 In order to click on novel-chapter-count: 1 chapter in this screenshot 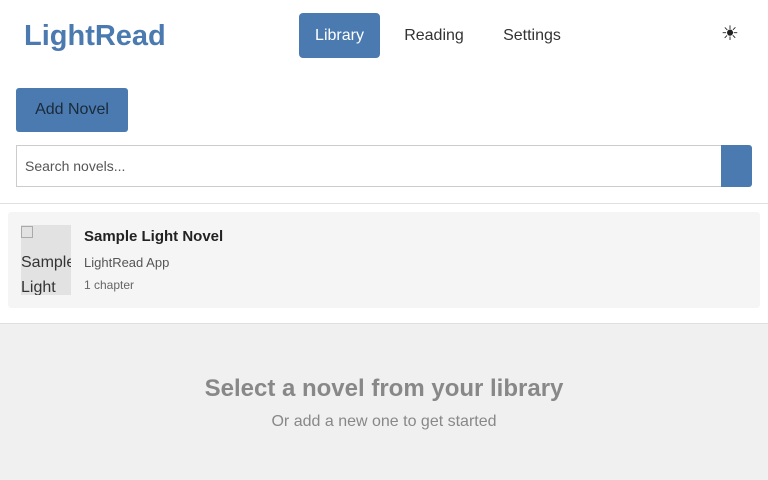, I will do `click(109, 285)`.